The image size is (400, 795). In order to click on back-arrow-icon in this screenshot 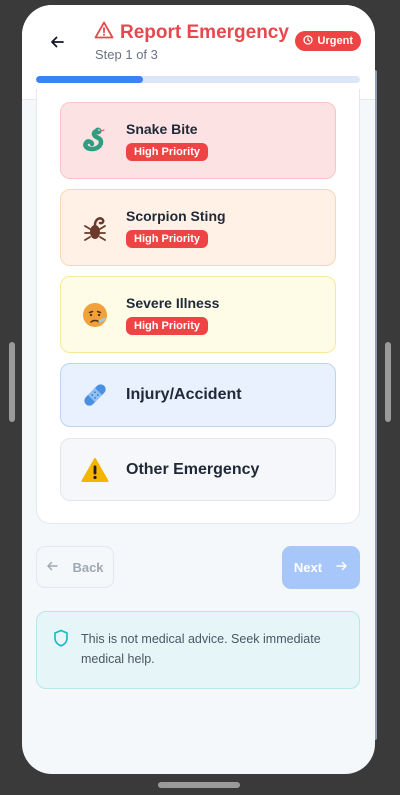, I will do `click(57, 42)`.